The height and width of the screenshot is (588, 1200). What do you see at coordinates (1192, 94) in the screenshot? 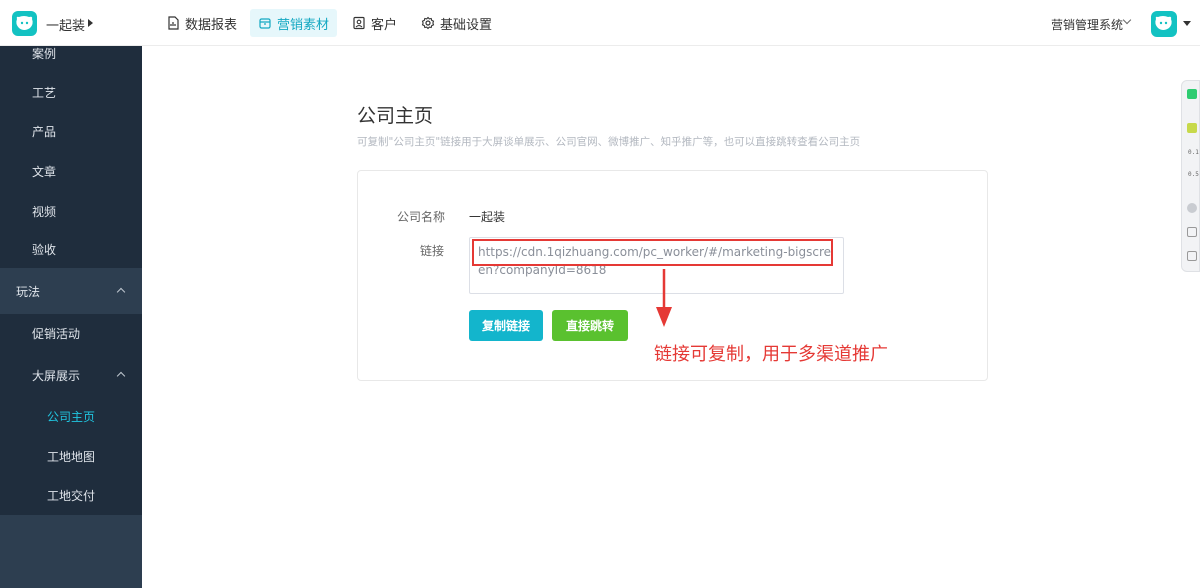
I see `shield-icon` at bounding box center [1192, 94].